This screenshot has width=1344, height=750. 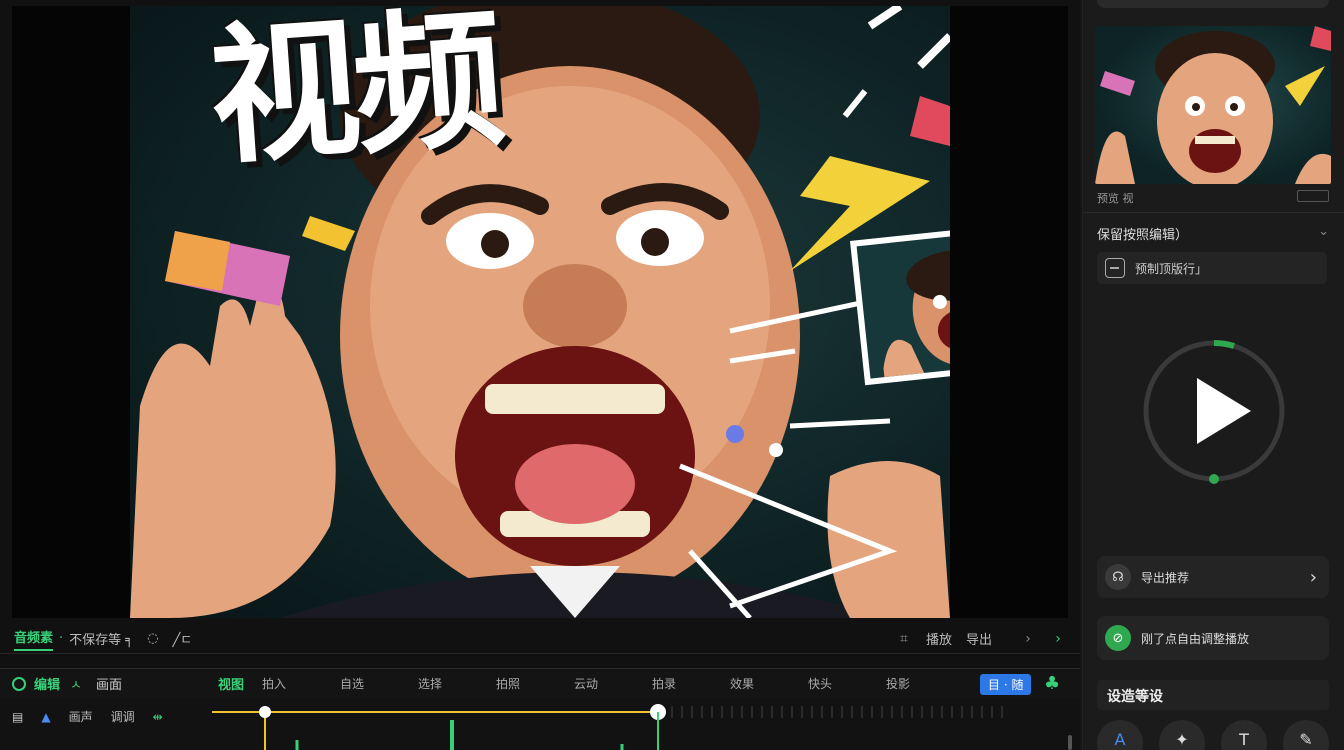 I want to click on vertical-scrollbar, so click(x=1070, y=742).